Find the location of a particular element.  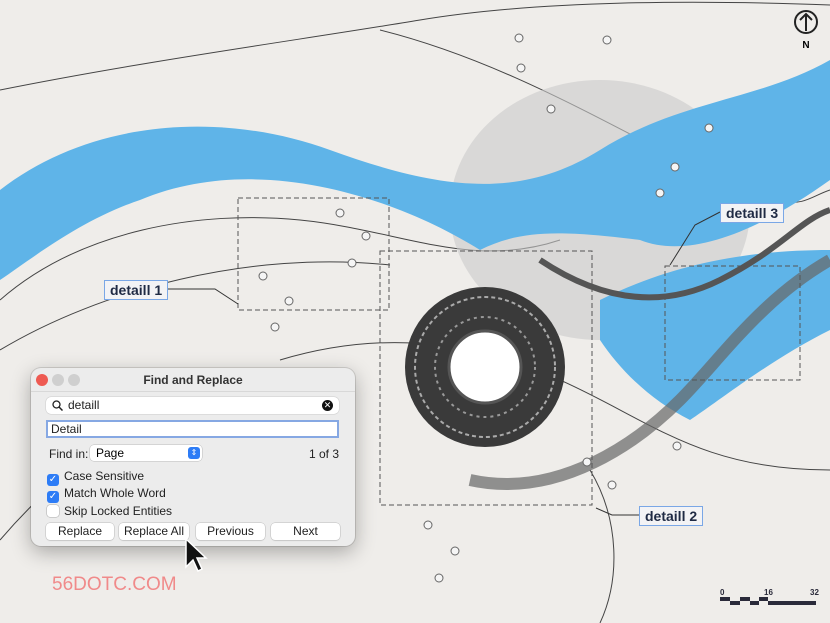

skip-locked-checkbox: Skip Locked Entities is located at coordinates (109, 511).